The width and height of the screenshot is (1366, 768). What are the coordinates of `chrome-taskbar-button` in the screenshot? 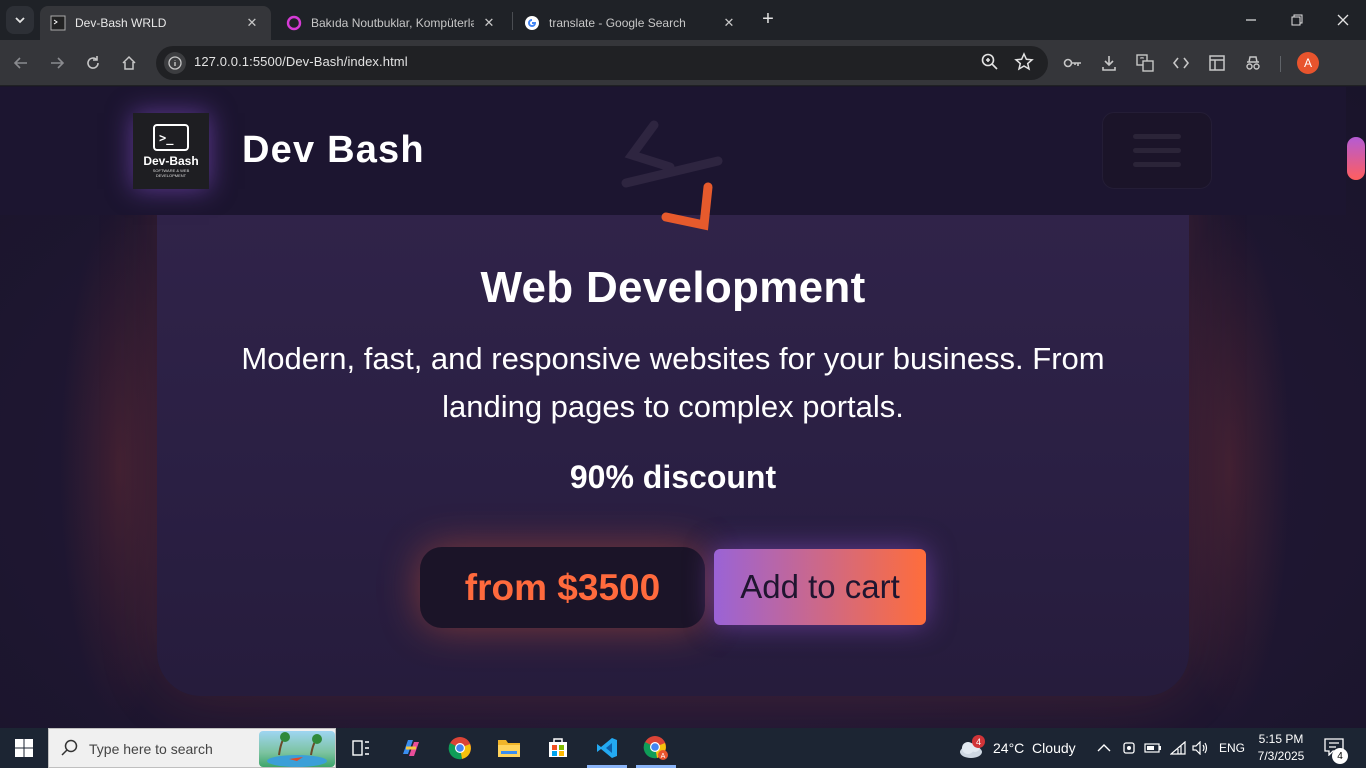 It's located at (460, 748).